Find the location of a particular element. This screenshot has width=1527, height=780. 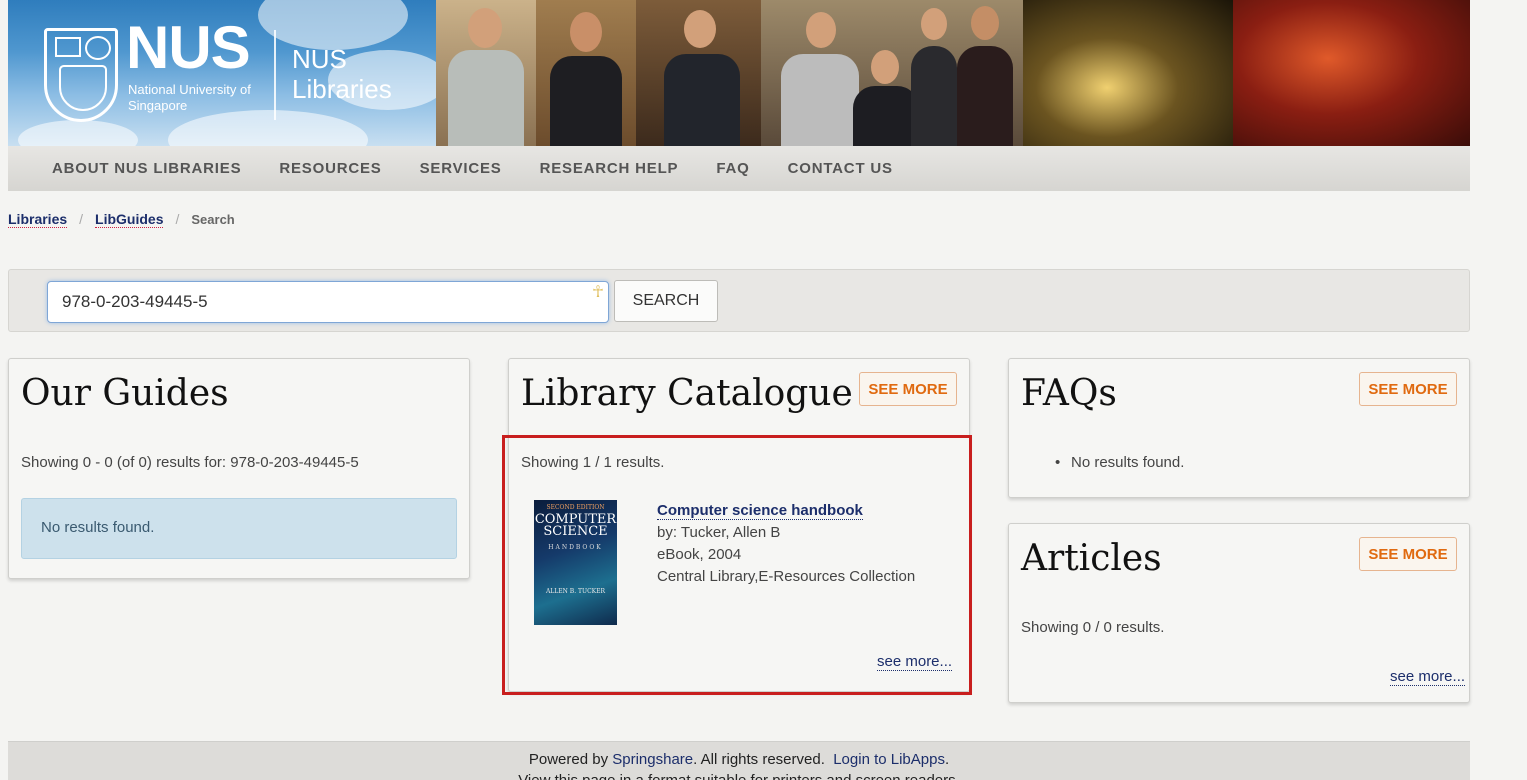

footer-rights: . All rights reserved. is located at coordinates (759, 759).